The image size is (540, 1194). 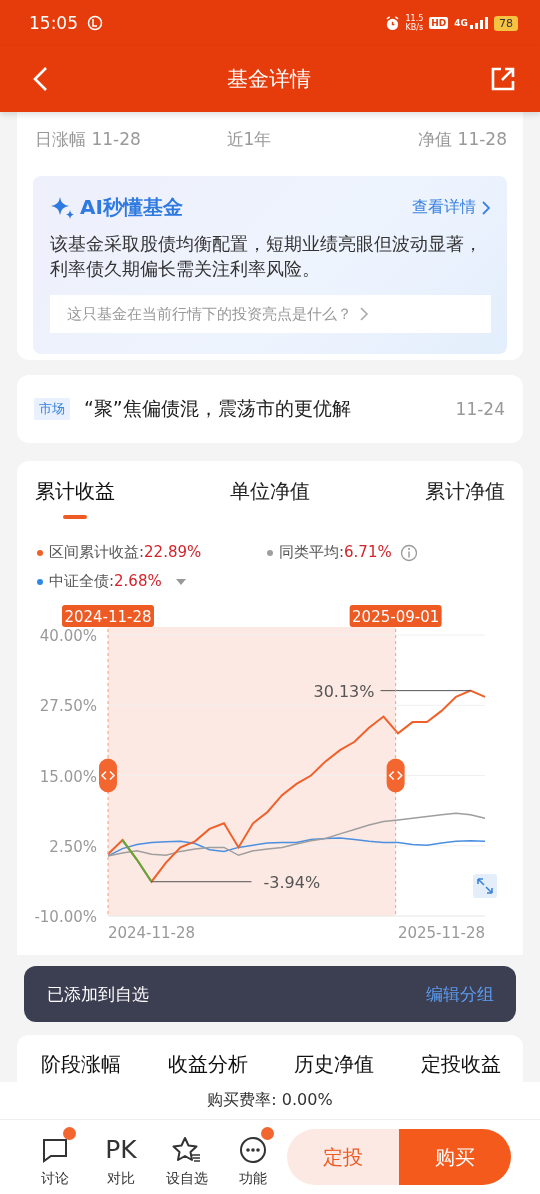 What do you see at coordinates (151, 933) in the screenshot?
I see `x-axis-label: 2024-11-28` at bounding box center [151, 933].